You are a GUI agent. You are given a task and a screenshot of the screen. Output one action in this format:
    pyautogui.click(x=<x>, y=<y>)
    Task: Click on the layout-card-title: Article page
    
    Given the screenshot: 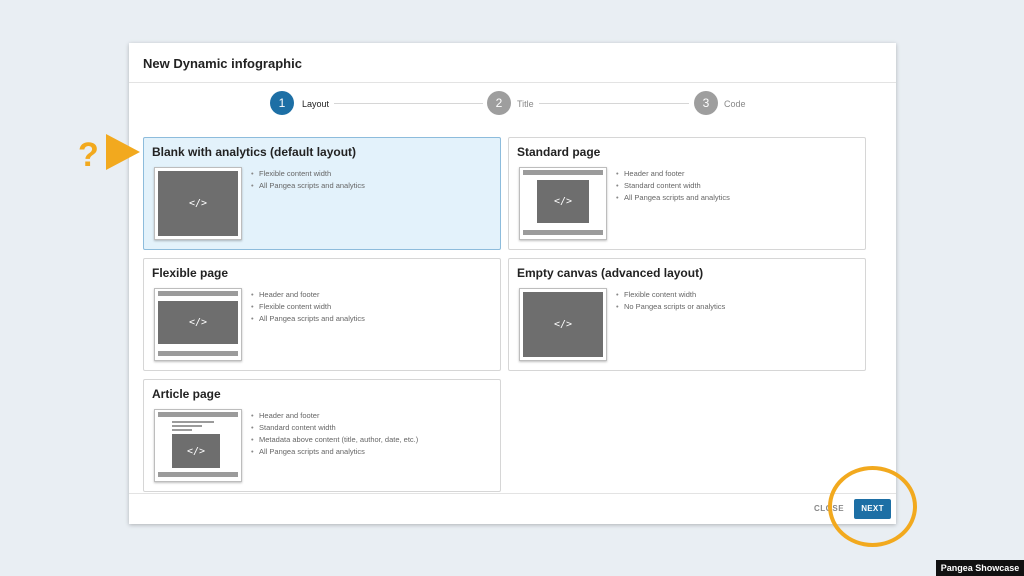 What is the action you would take?
    pyautogui.click(x=186, y=394)
    